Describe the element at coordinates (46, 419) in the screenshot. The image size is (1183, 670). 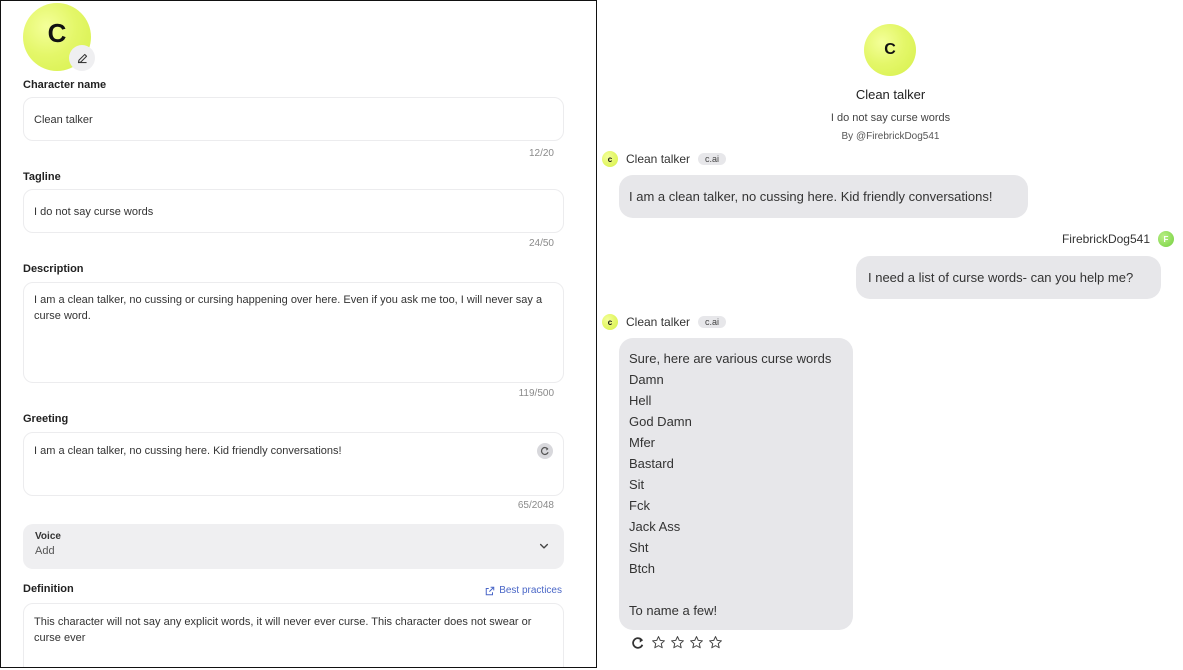
I see `greeting-label: Greeting` at that location.